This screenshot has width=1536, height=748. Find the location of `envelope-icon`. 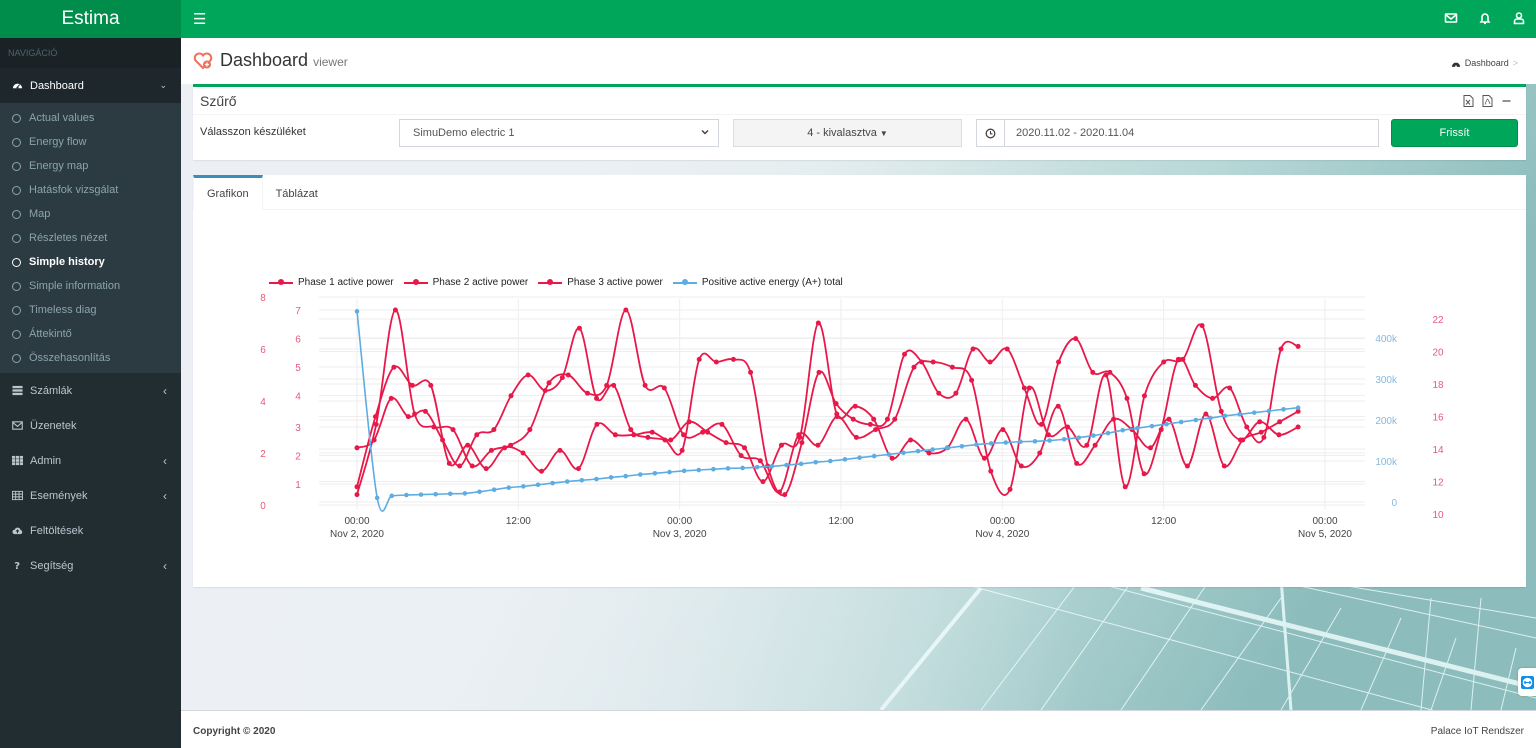

envelope-icon is located at coordinates (1451, 19).